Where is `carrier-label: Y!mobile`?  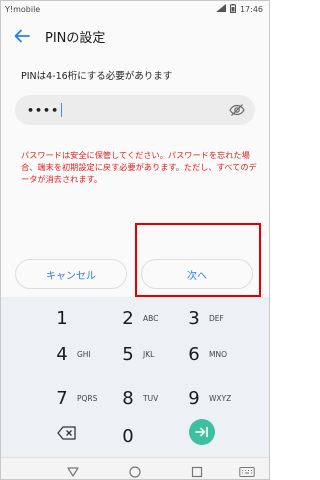 carrier-label: Y!mobile is located at coordinates (23, 9).